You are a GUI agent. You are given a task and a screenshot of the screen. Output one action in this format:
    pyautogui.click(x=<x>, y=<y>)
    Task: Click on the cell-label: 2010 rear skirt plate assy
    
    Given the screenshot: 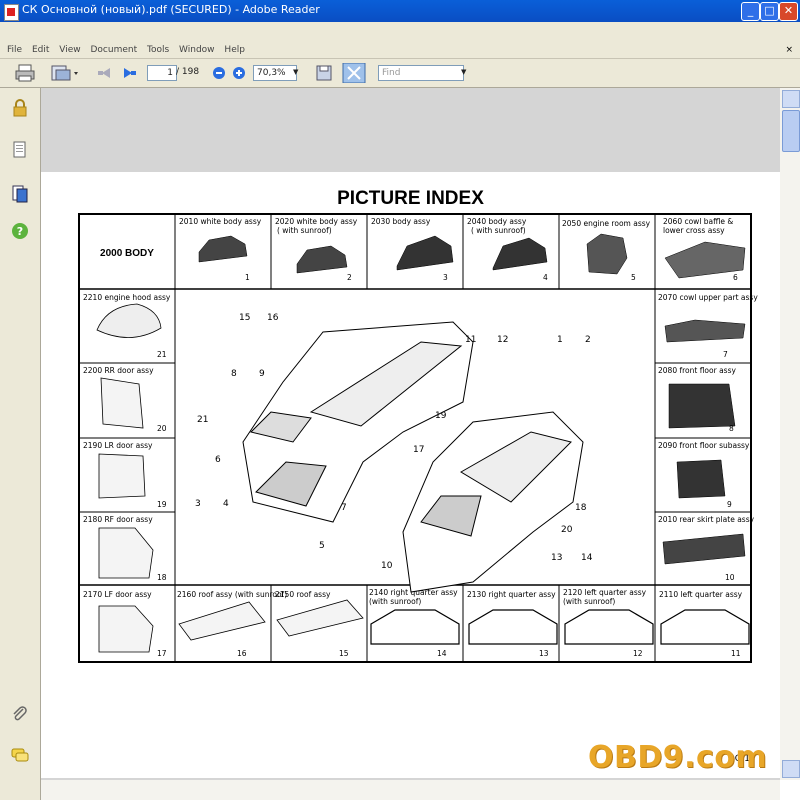 What is the action you would take?
    pyautogui.click(x=706, y=519)
    